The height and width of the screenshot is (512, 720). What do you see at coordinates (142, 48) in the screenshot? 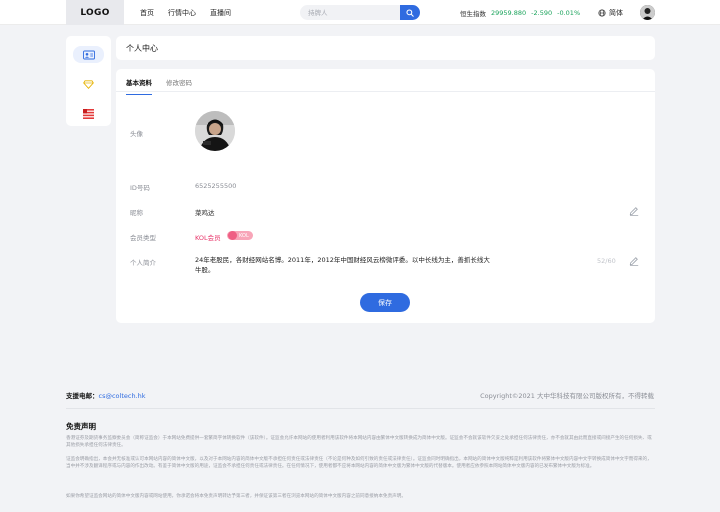
I see `page-title: 个人中心` at bounding box center [142, 48].